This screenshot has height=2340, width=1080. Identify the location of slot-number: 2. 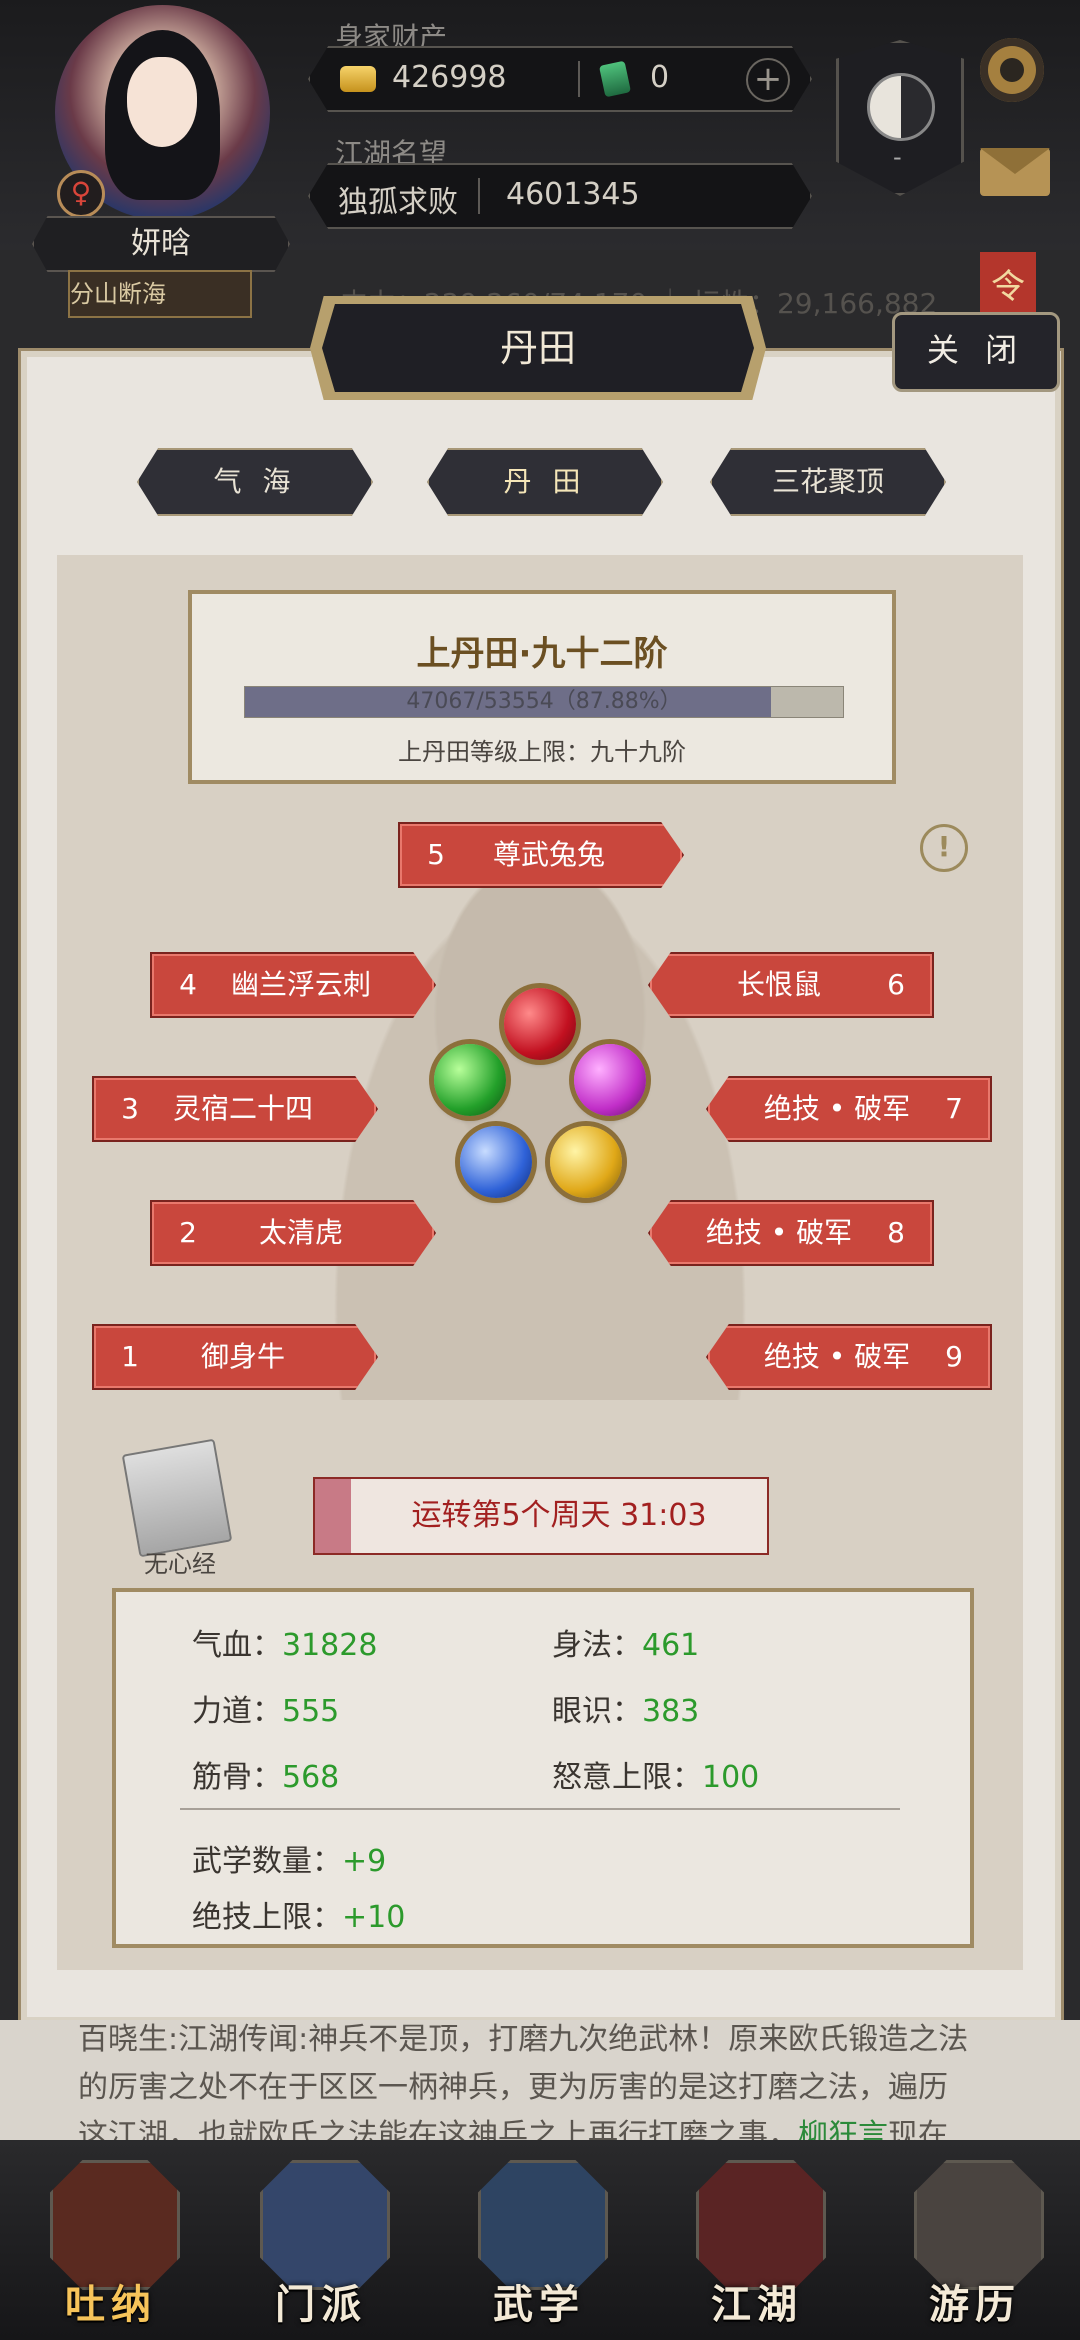
(188, 1232).